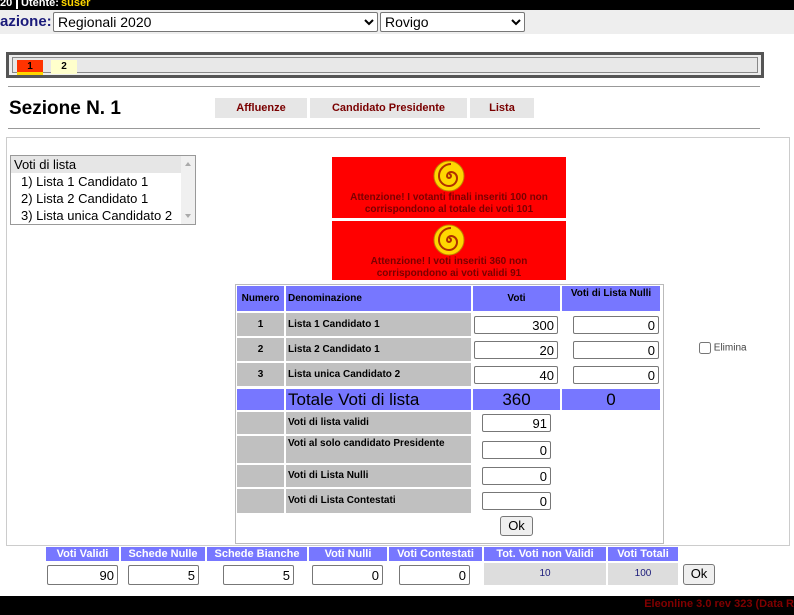 The image size is (794, 615). I want to click on elimina-checkbox, so click(705, 348).